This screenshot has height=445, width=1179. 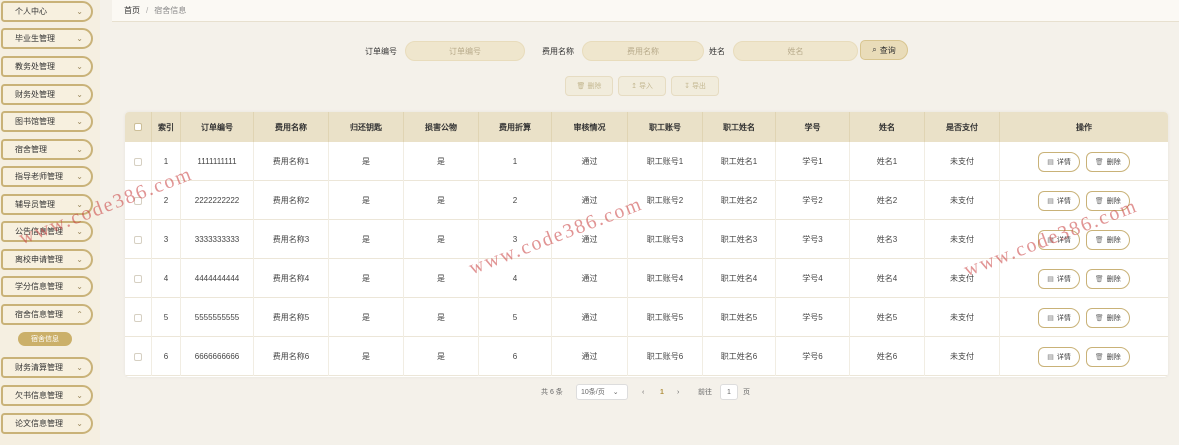 What do you see at coordinates (47, 367) in the screenshot?
I see `sidebar-item-financial-settlement: 财务清算管理 ⌄` at bounding box center [47, 367].